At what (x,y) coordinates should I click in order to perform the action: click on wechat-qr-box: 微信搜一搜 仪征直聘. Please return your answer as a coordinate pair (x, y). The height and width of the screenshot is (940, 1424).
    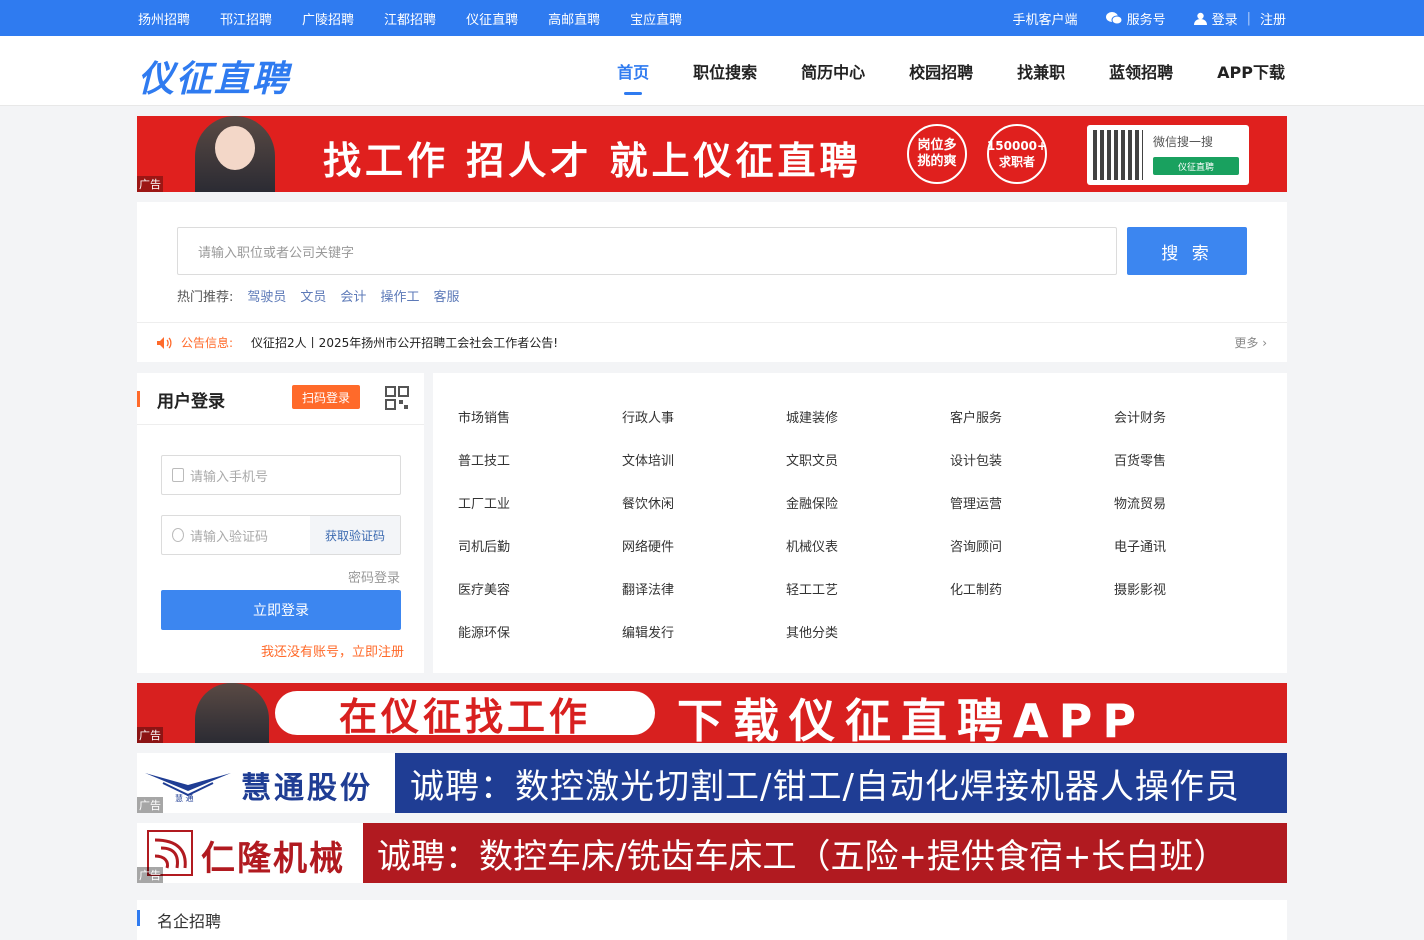
    Looking at the image, I should click on (1168, 155).